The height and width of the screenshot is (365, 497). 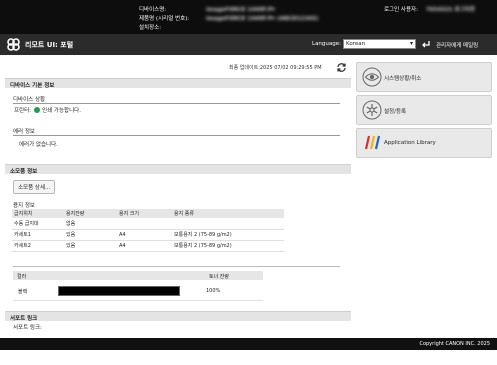 I want to click on system-status-button: 시스템상황/취소, so click(x=424, y=77).